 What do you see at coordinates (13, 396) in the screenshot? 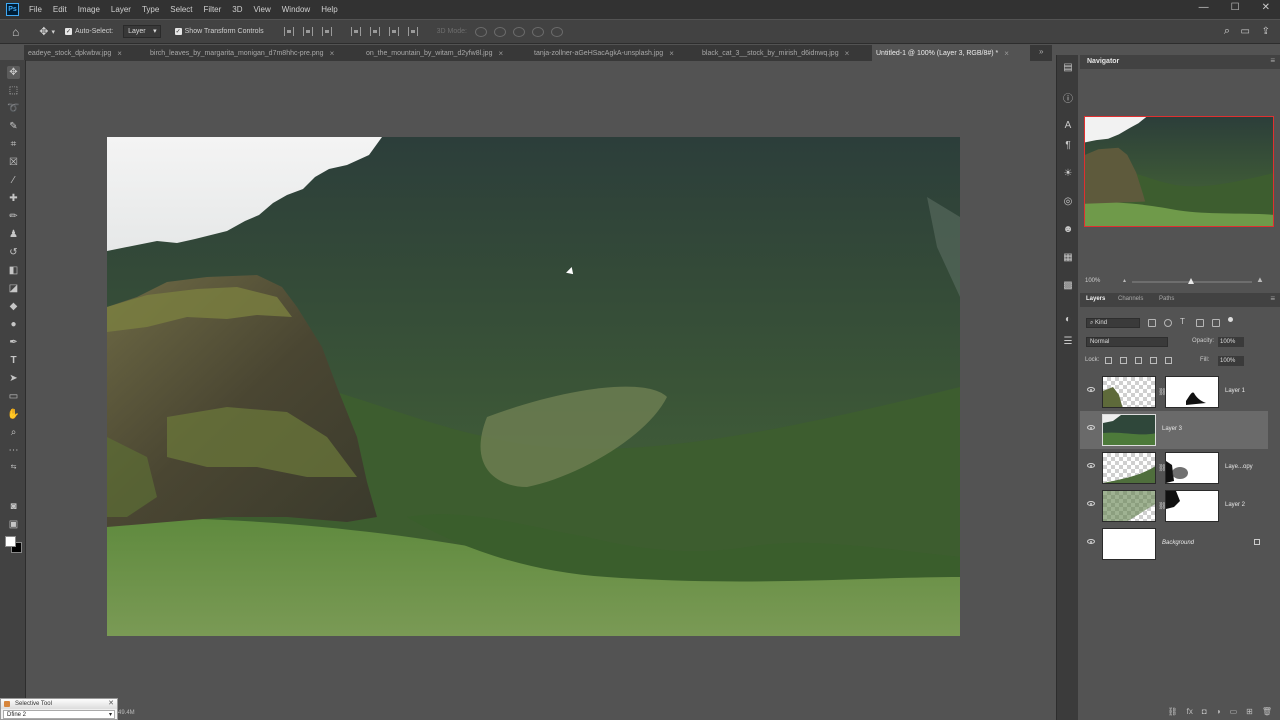
I see `rectangle-tool-icon: ▭` at bounding box center [13, 396].